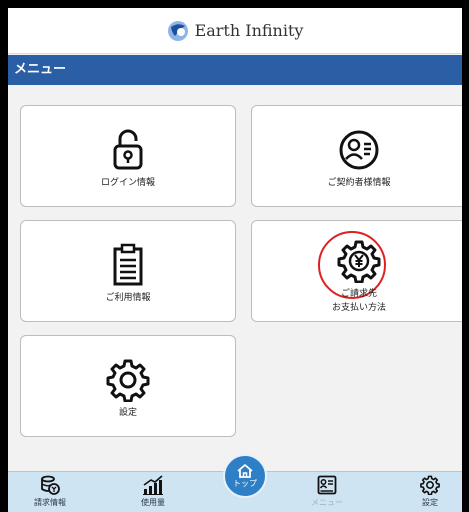 This screenshot has width=469, height=512. Describe the element at coordinates (249, 30) in the screenshot. I see `brand-name: Earth Infinity` at that location.